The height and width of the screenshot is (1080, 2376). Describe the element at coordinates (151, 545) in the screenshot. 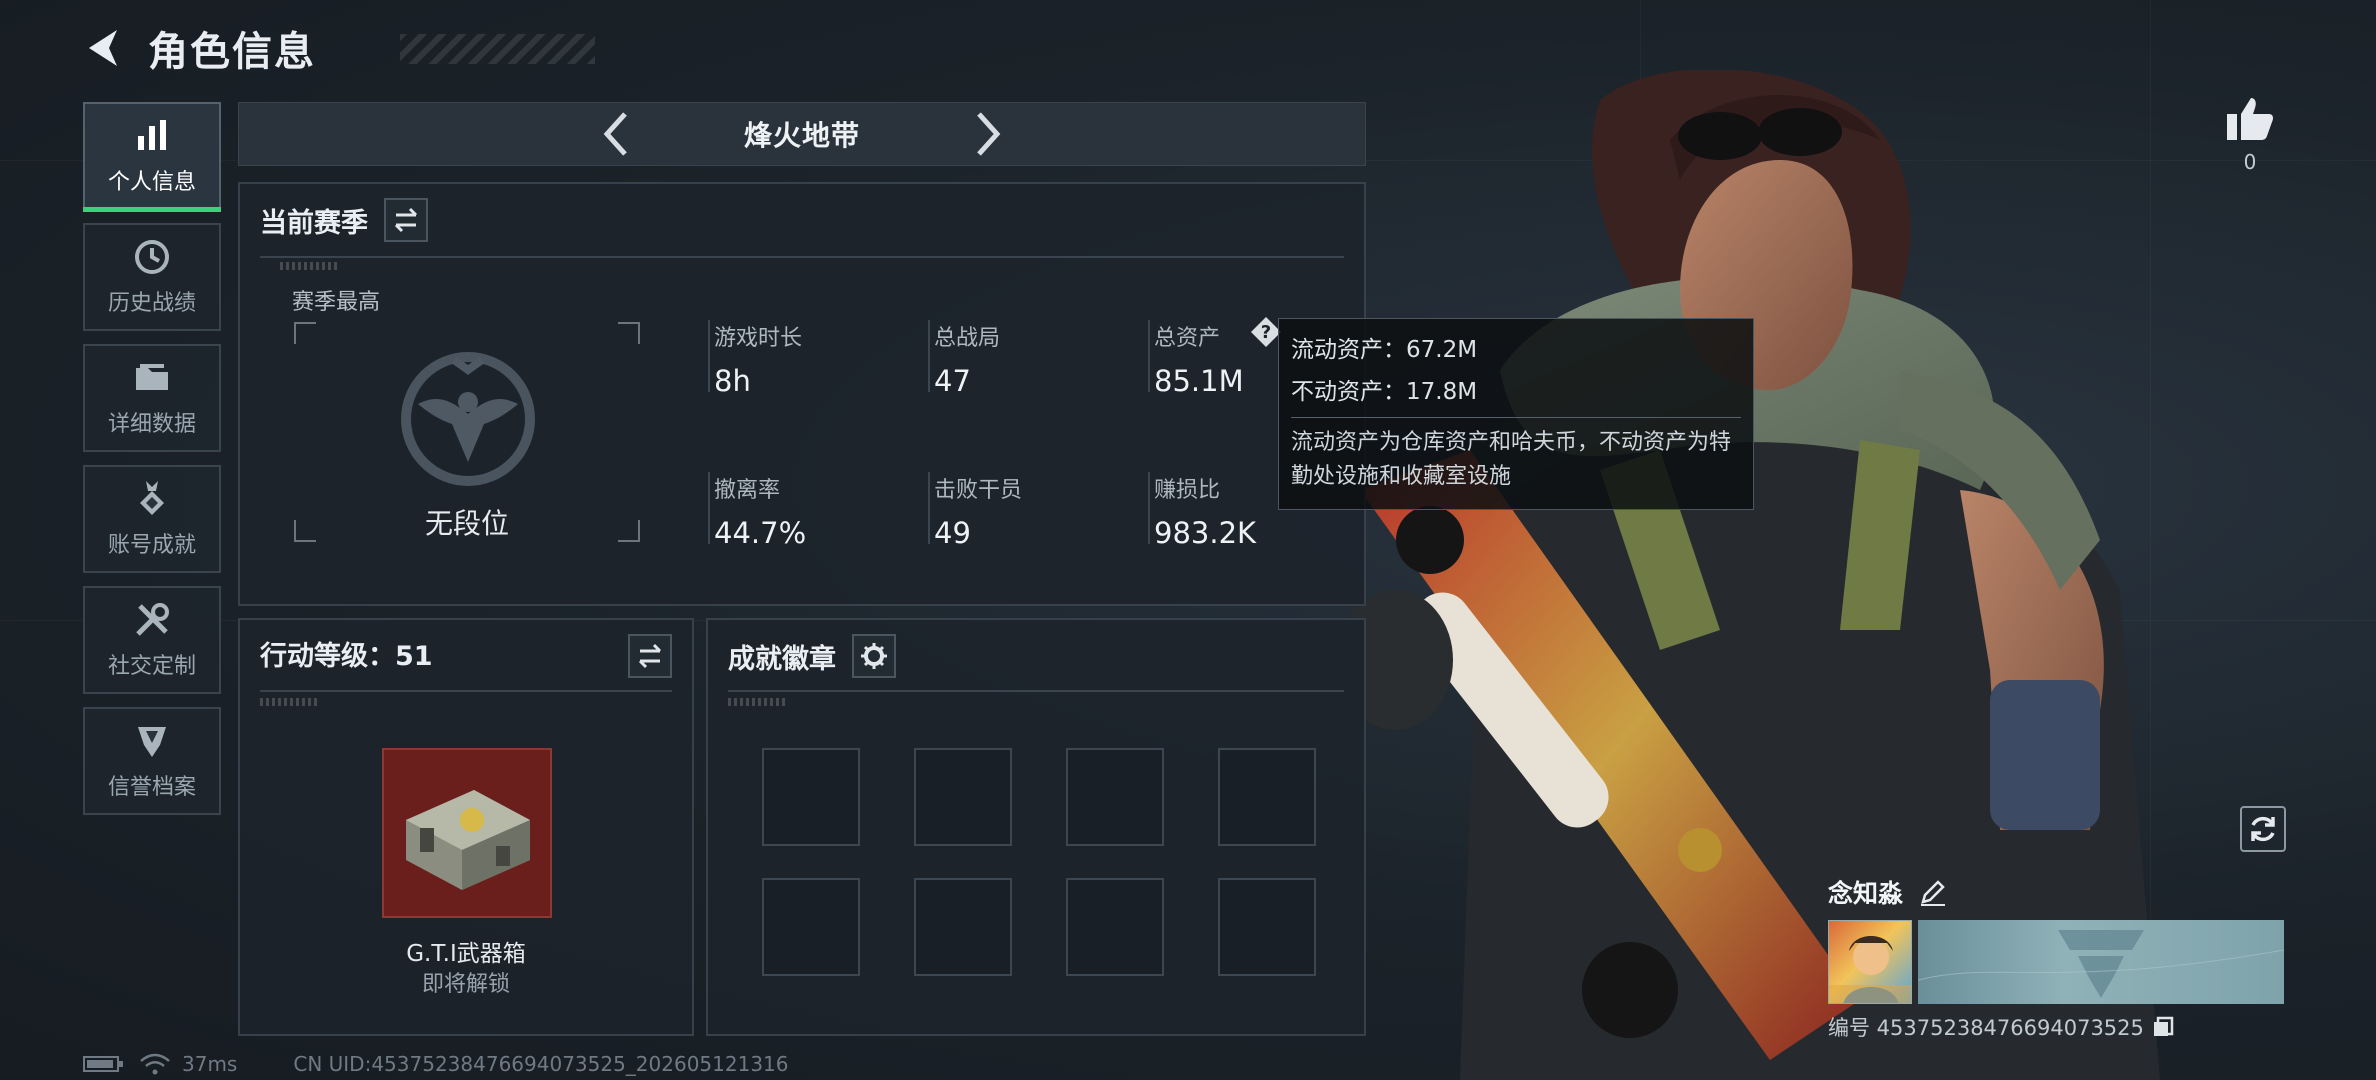

I see `sidebar-item-label: 账号成就` at that location.